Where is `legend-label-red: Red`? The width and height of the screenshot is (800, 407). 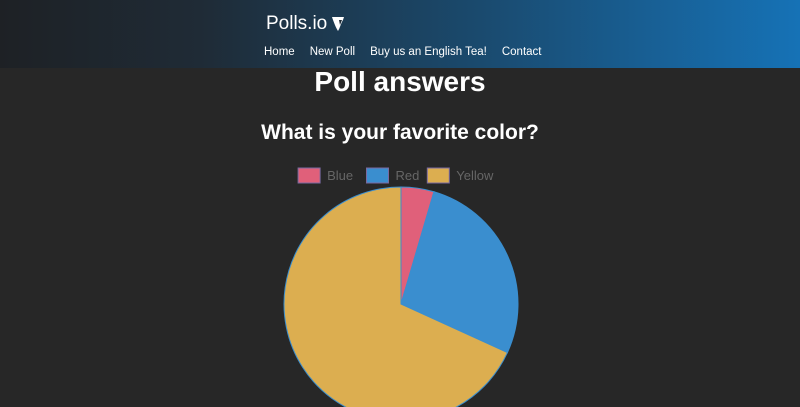 legend-label-red: Red is located at coordinates (408, 175).